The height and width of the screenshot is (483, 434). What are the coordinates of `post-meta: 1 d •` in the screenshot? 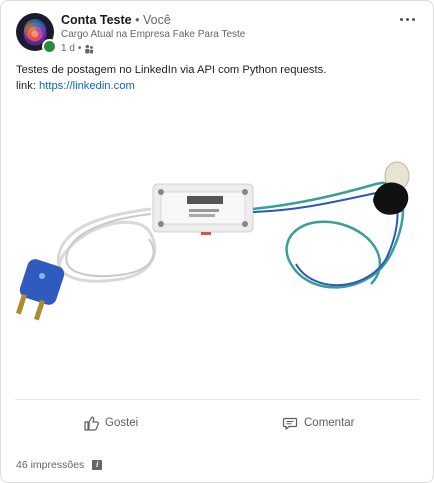 It's located at (77, 48).